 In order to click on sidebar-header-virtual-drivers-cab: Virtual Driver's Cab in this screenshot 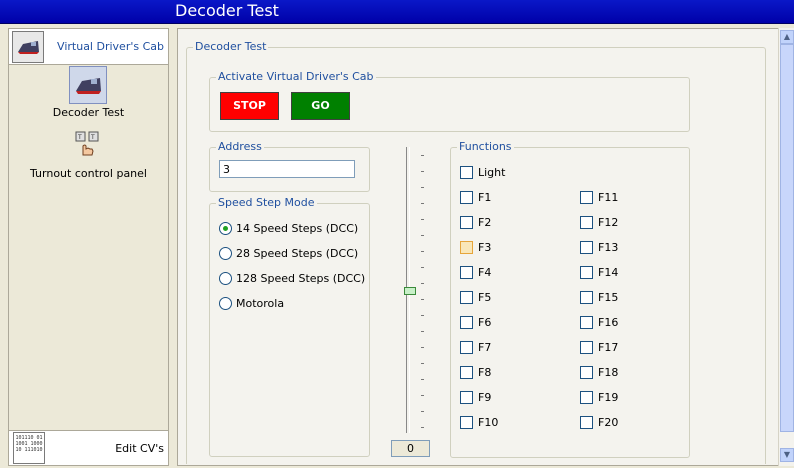, I will do `click(88, 47)`.